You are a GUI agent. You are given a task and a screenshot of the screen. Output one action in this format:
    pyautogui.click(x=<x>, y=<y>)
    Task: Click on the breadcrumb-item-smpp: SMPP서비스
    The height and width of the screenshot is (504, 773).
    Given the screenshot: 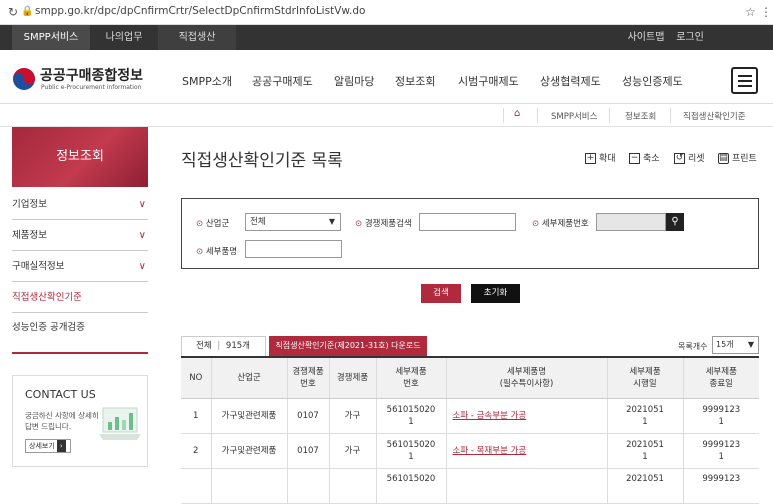 What is the action you would take?
    pyautogui.click(x=574, y=116)
    